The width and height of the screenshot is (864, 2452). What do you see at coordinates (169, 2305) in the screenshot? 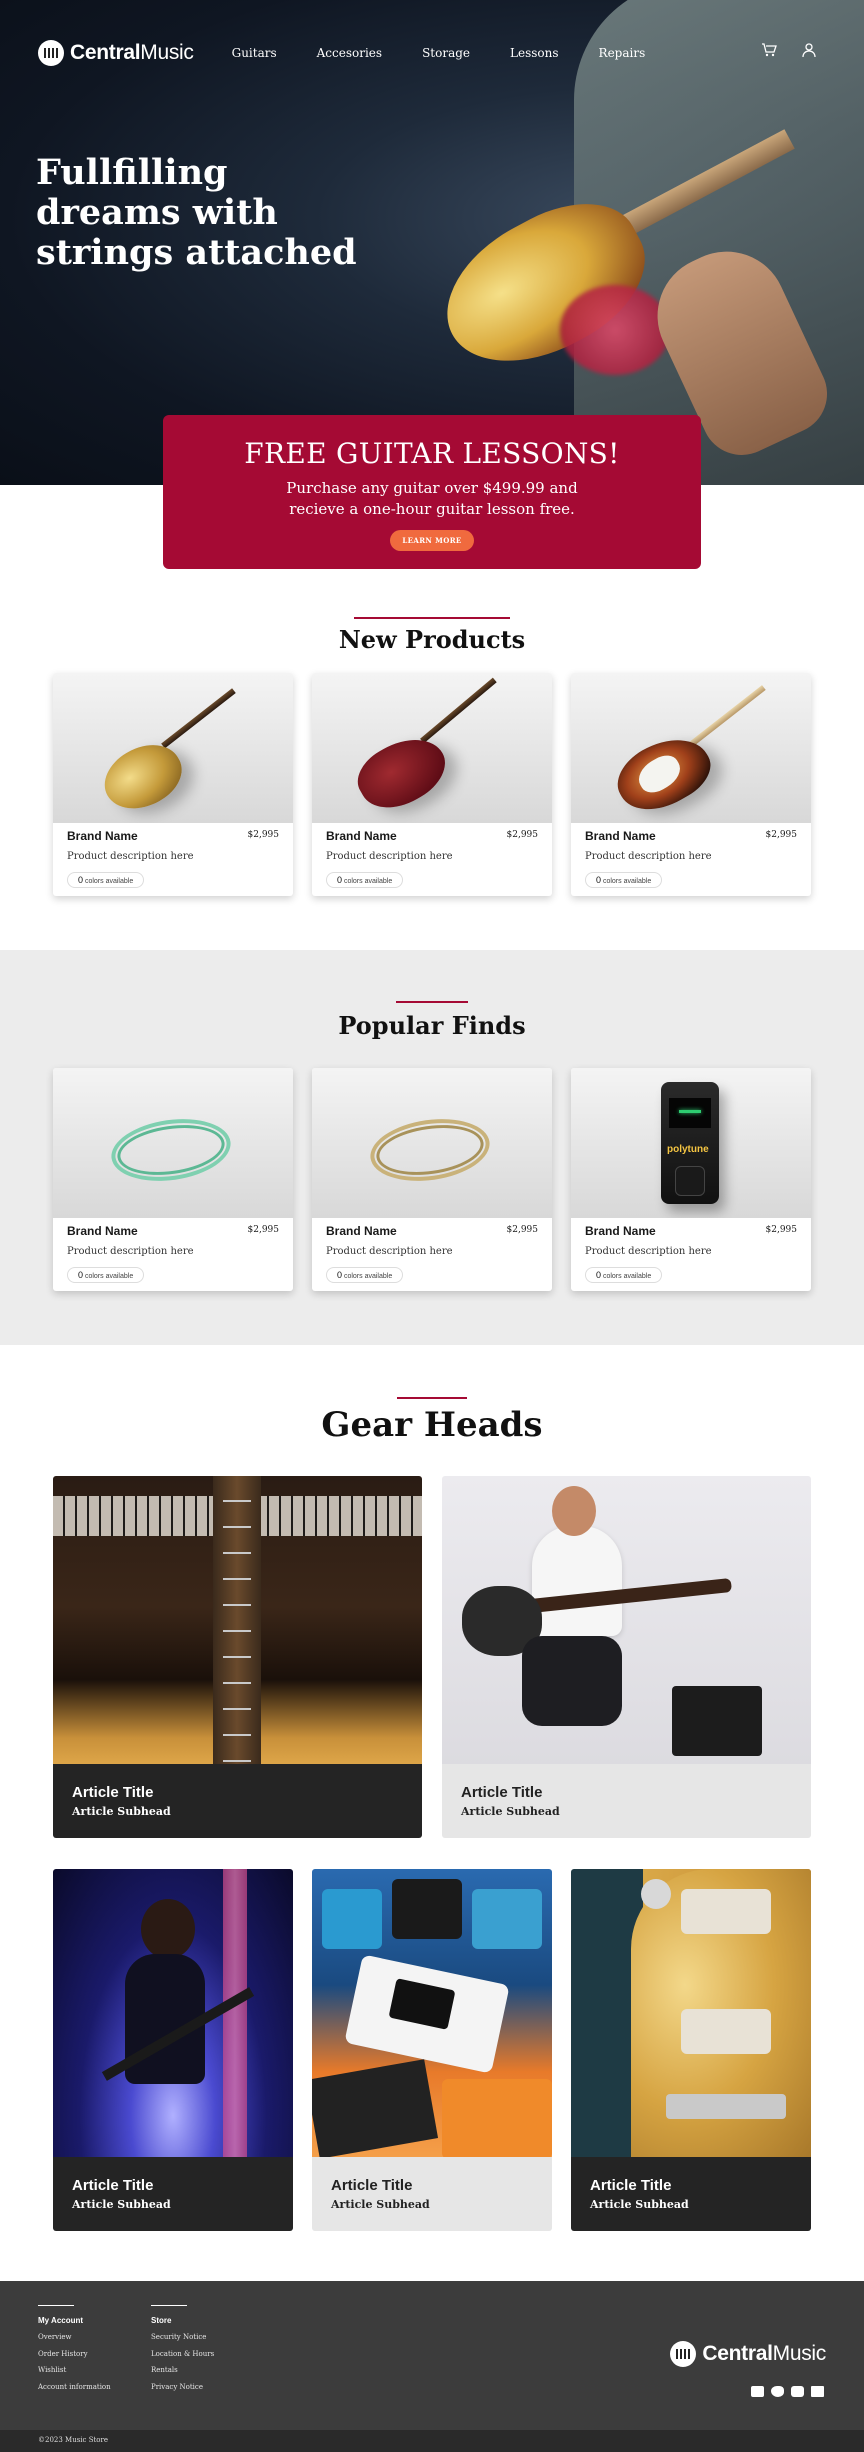
I see `footer-rule` at bounding box center [169, 2305].